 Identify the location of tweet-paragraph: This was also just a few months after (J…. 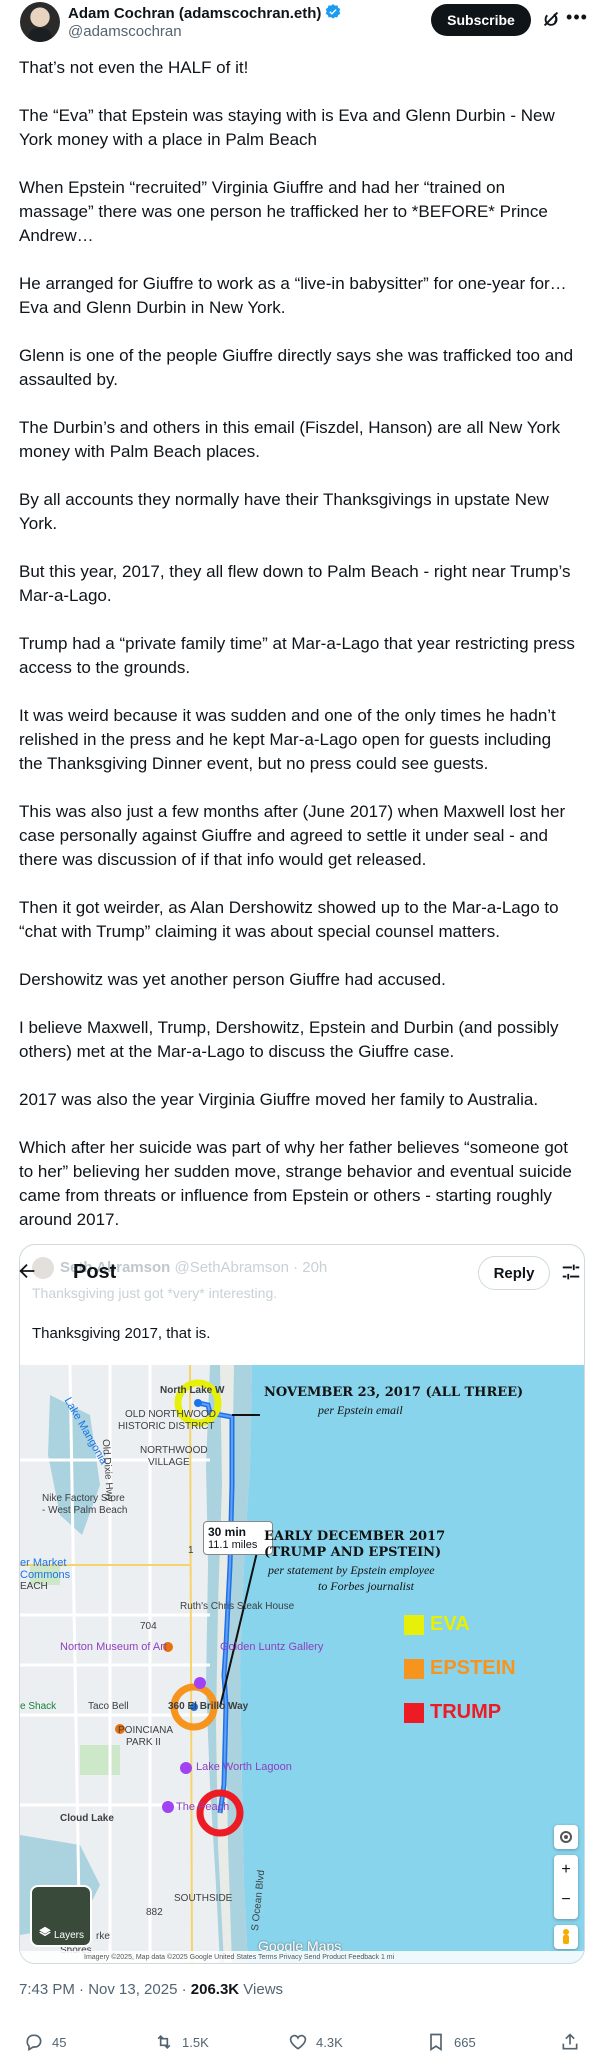
(292, 835).